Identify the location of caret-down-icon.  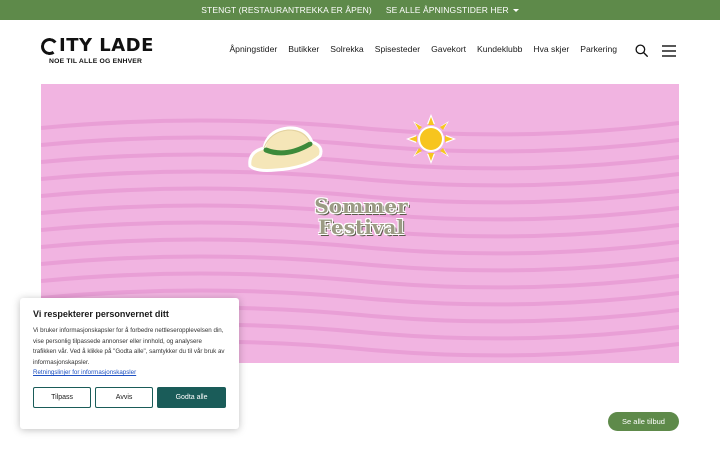
(515, 10).